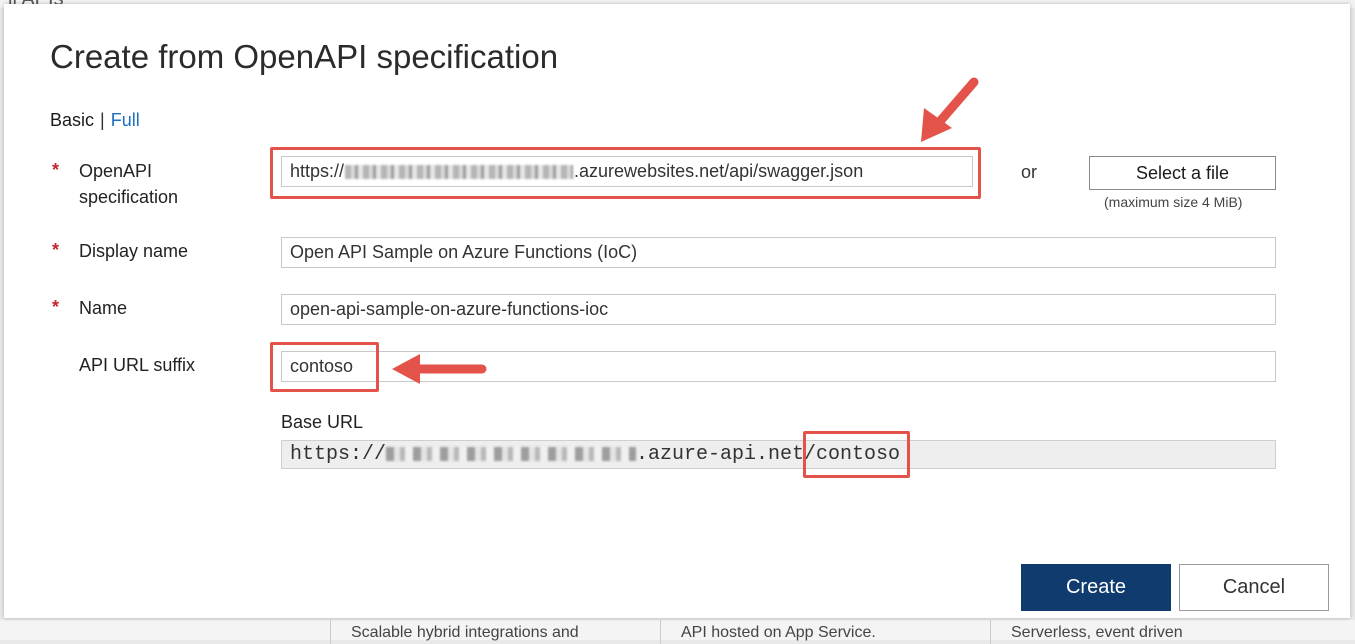  What do you see at coordinates (726, 454) in the screenshot?
I see `base-url-domain: .azure-api.net/` at bounding box center [726, 454].